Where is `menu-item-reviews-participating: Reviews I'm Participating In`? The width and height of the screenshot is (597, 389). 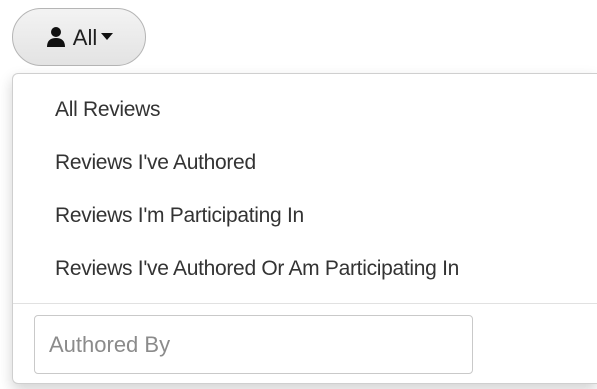 menu-item-reviews-participating: Reviews I'm Participating In is located at coordinates (305, 215).